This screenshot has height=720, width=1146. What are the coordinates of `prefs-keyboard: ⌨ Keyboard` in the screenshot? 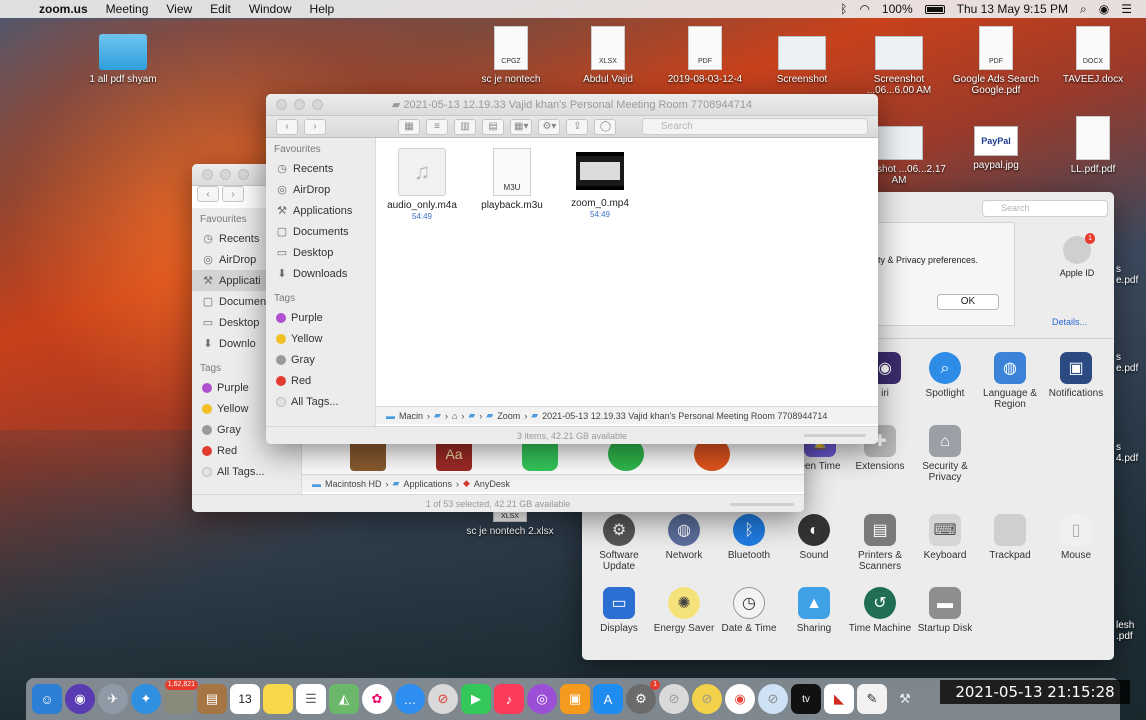 It's located at (945, 537).